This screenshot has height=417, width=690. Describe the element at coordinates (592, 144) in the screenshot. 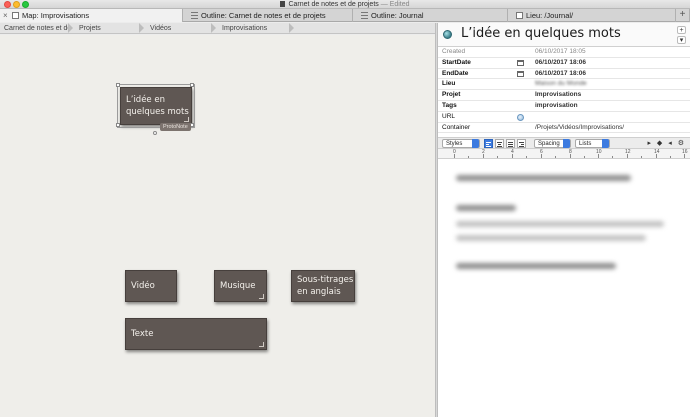

I see `lists-popup: Lists` at that location.